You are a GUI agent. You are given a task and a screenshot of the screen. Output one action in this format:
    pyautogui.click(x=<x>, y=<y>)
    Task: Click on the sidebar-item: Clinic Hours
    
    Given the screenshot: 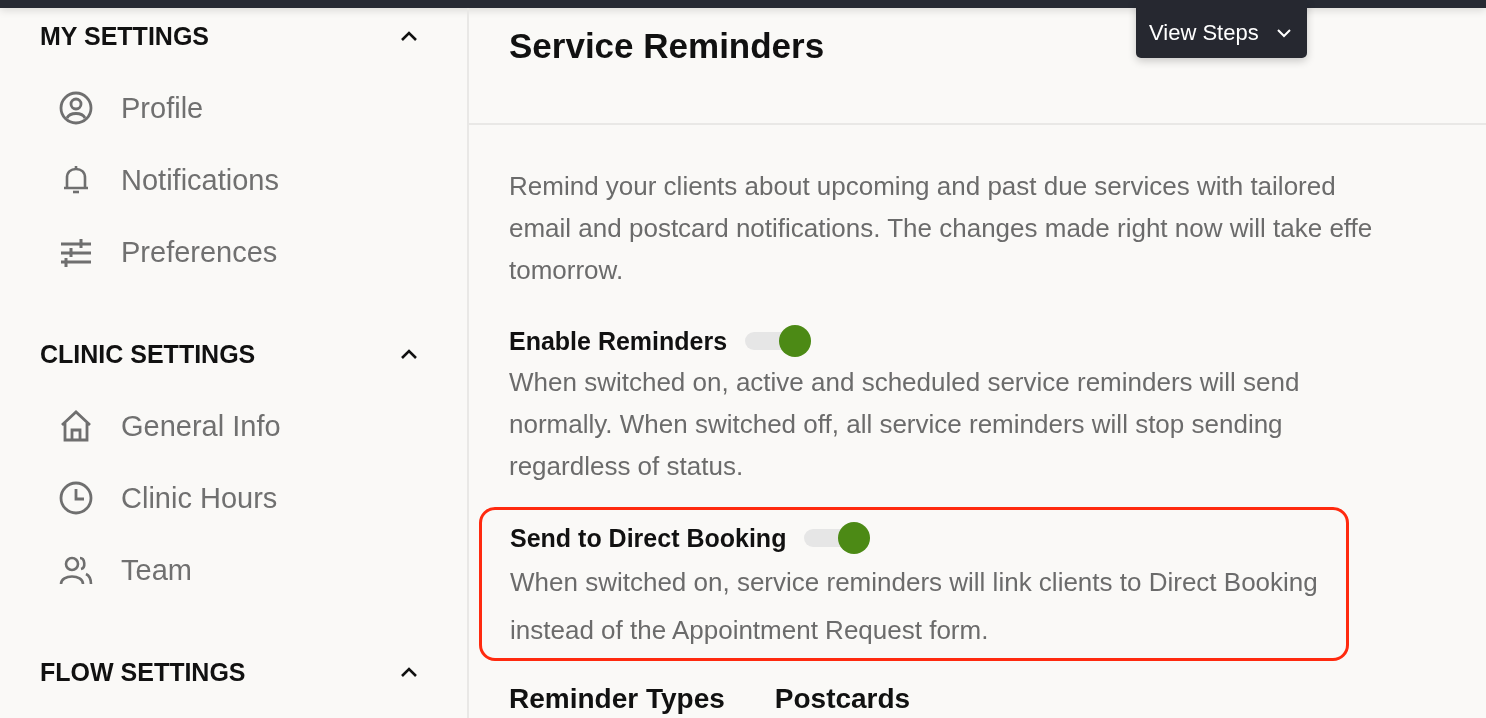 What is the action you would take?
    pyautogui.click(x=159, y=498)
    